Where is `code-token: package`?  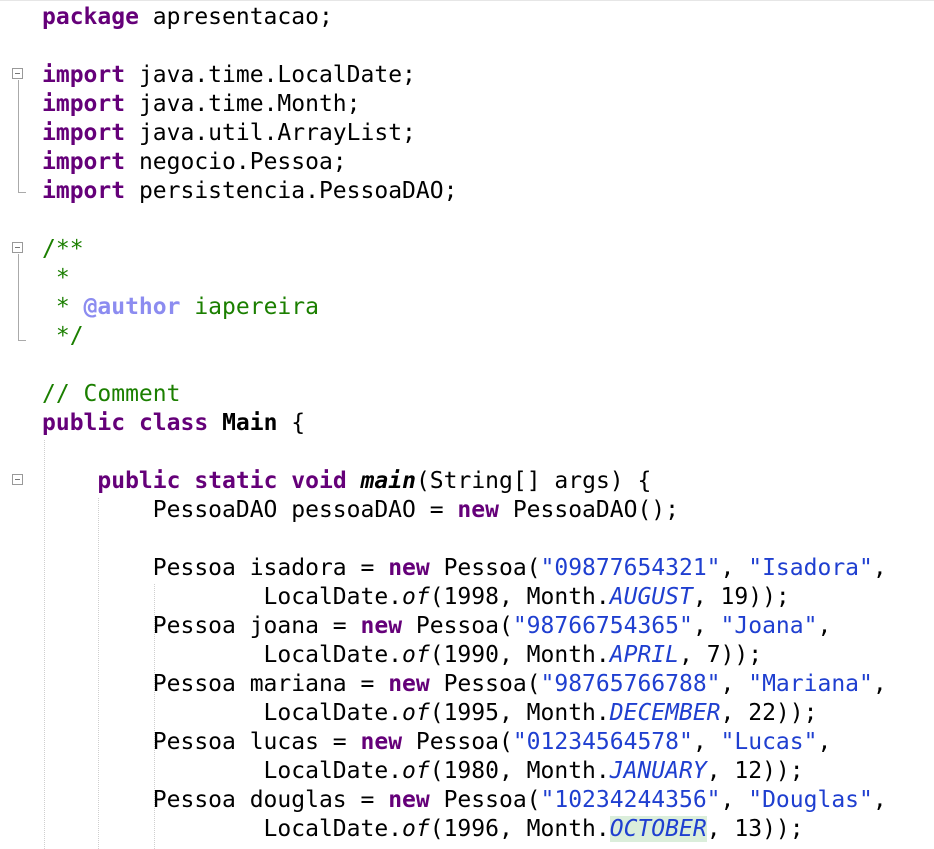
code-token: package is located at coordinates (90, 17).